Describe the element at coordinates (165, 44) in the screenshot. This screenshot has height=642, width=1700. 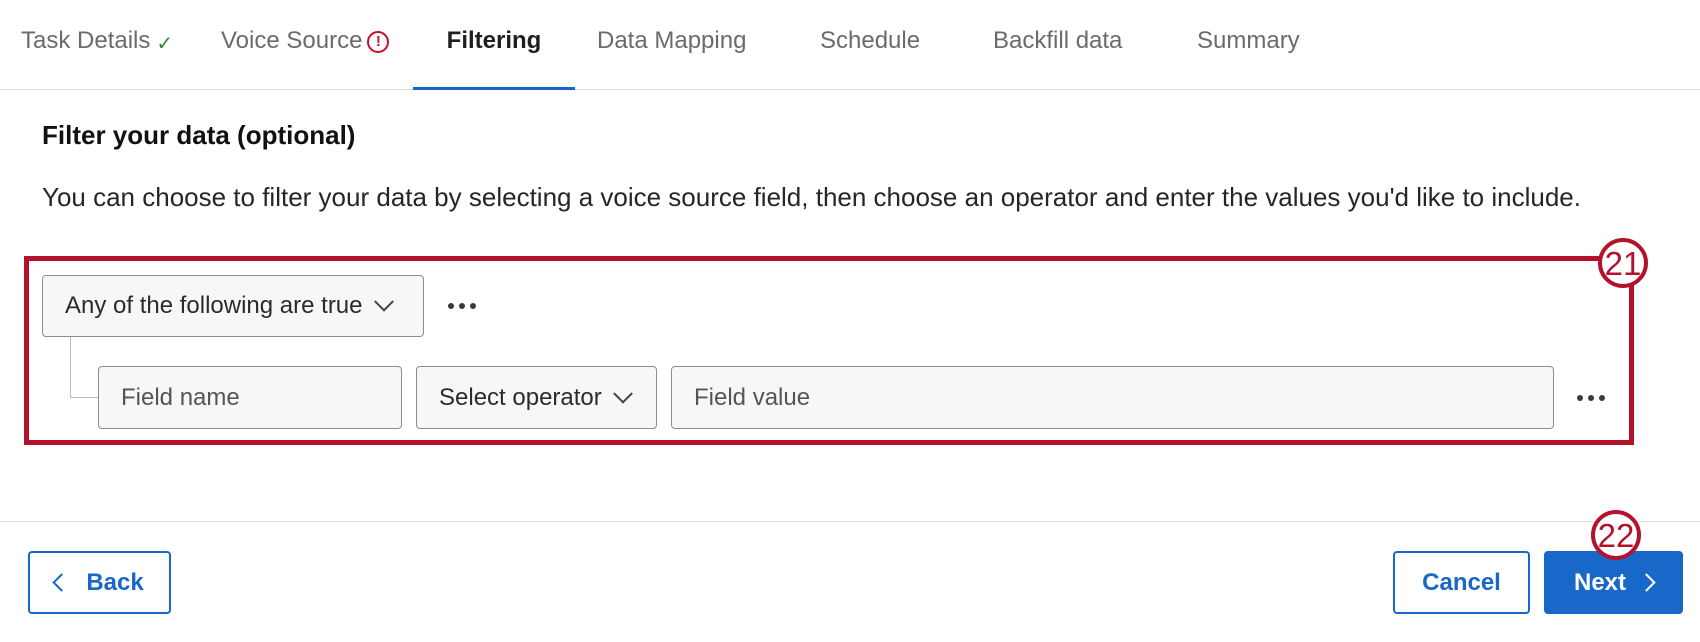
I see `checkmark-icon: ✓` at that location.